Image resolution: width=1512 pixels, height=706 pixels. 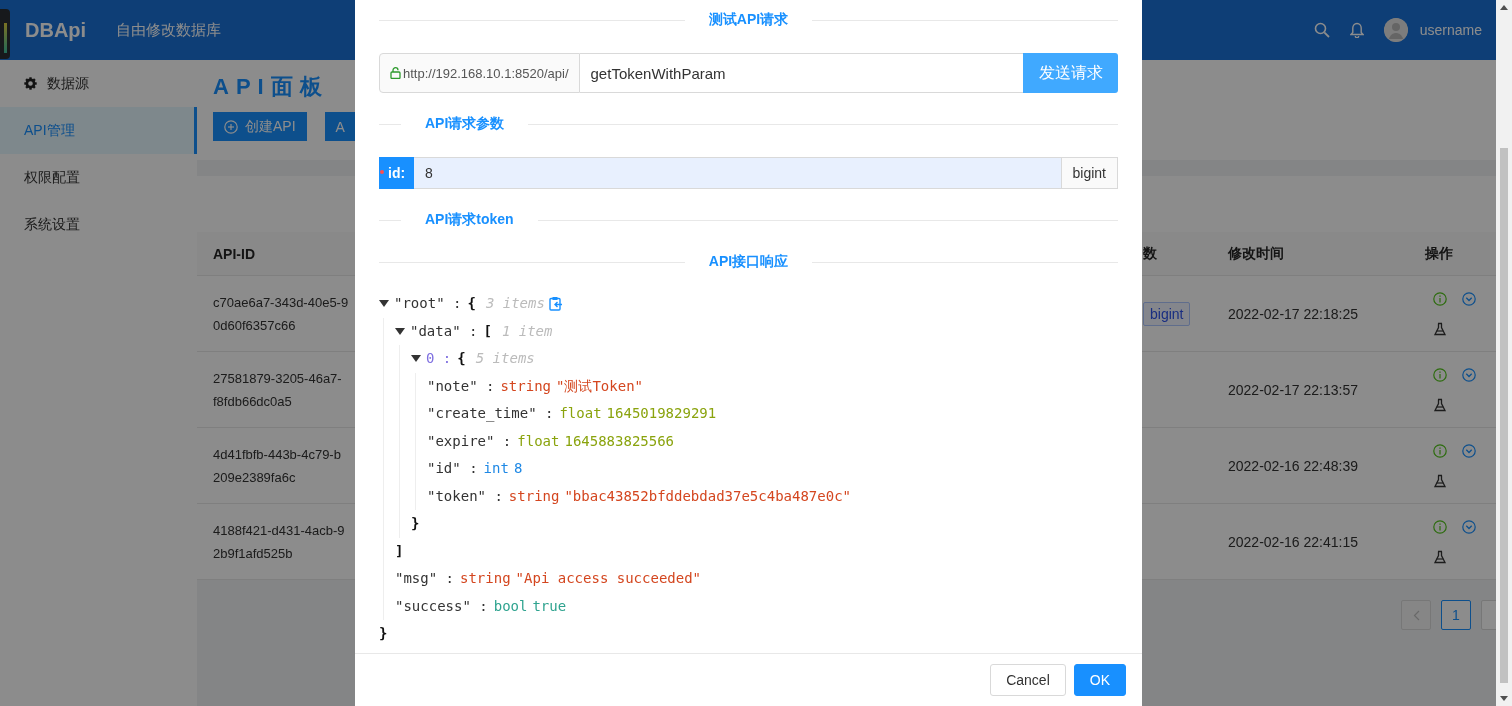 What do you see at coordinates (399, 551) in the screenshot?
I see `json-bracket: ]` at bounding box center [399, 551].